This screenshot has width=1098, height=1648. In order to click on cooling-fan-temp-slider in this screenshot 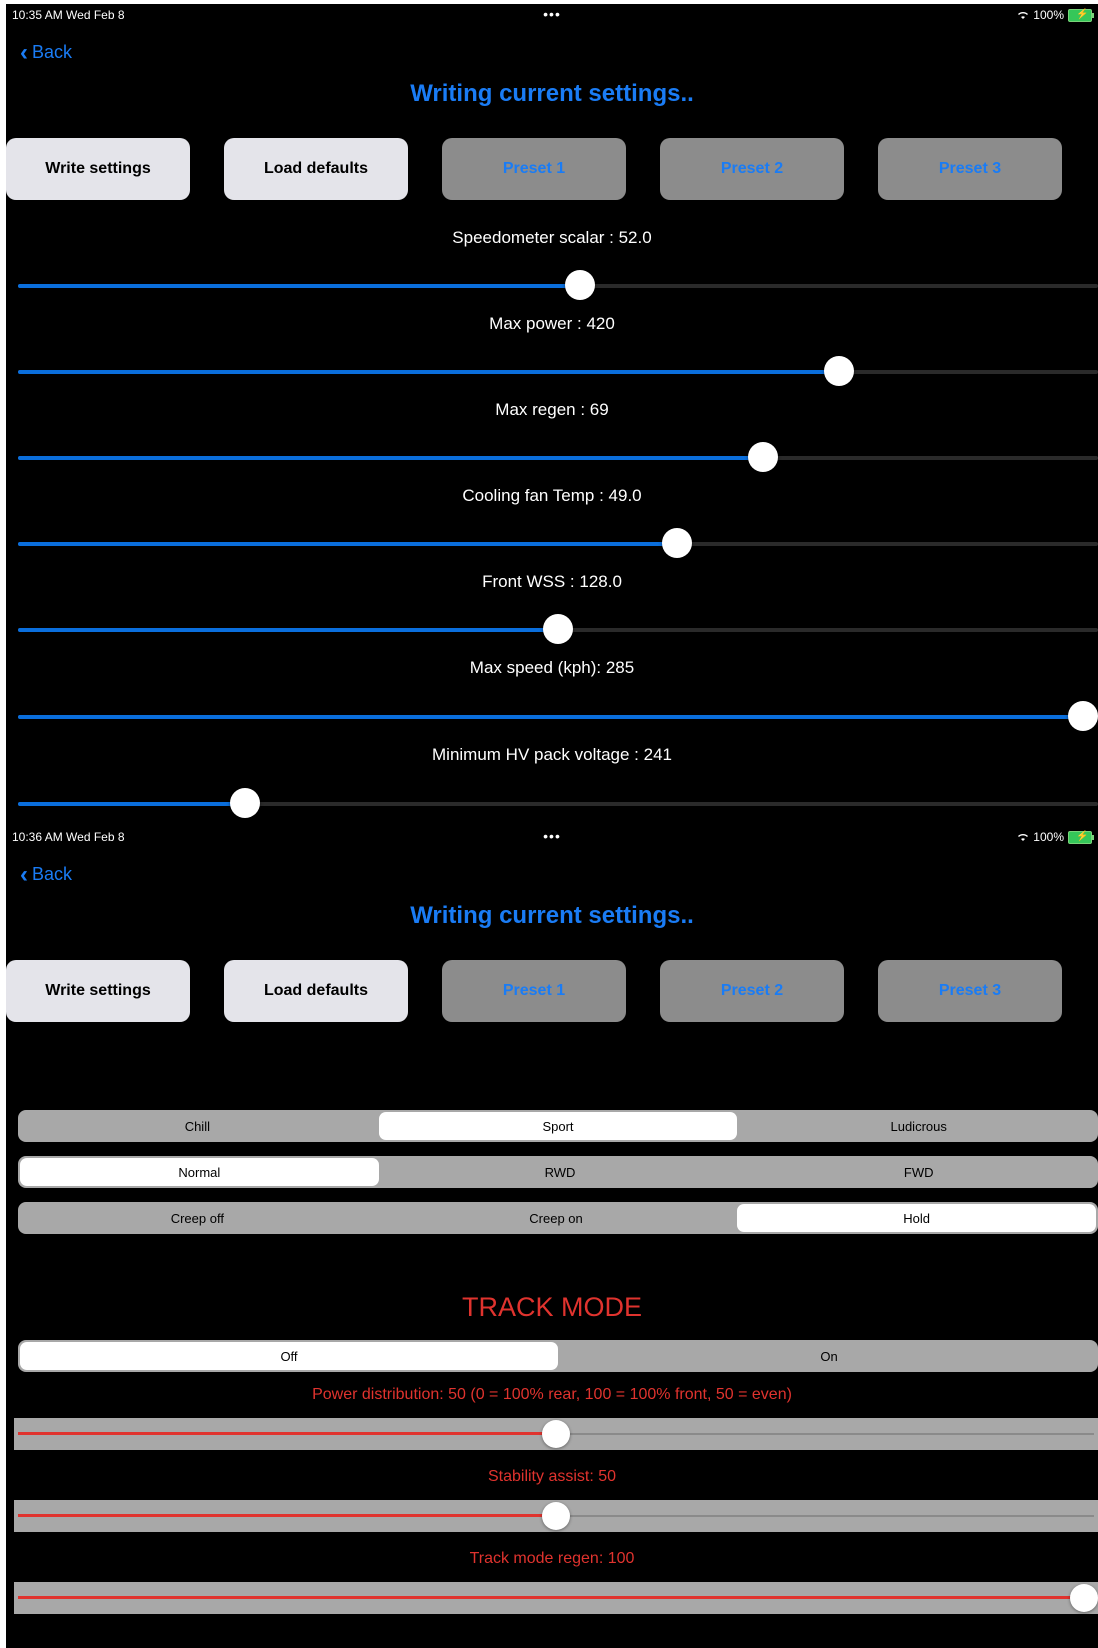, I will do `click(558, 543)`.